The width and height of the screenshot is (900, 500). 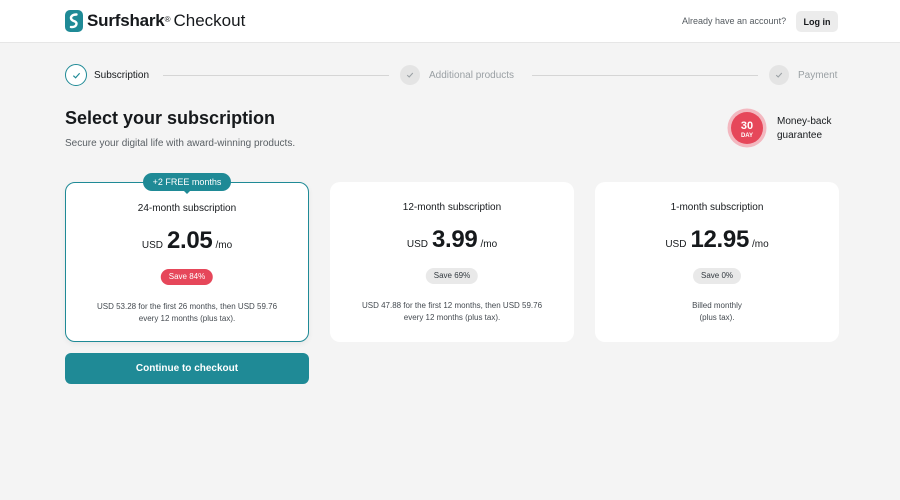 I want to click on badge-number: 30, so click(x=747, y=126).